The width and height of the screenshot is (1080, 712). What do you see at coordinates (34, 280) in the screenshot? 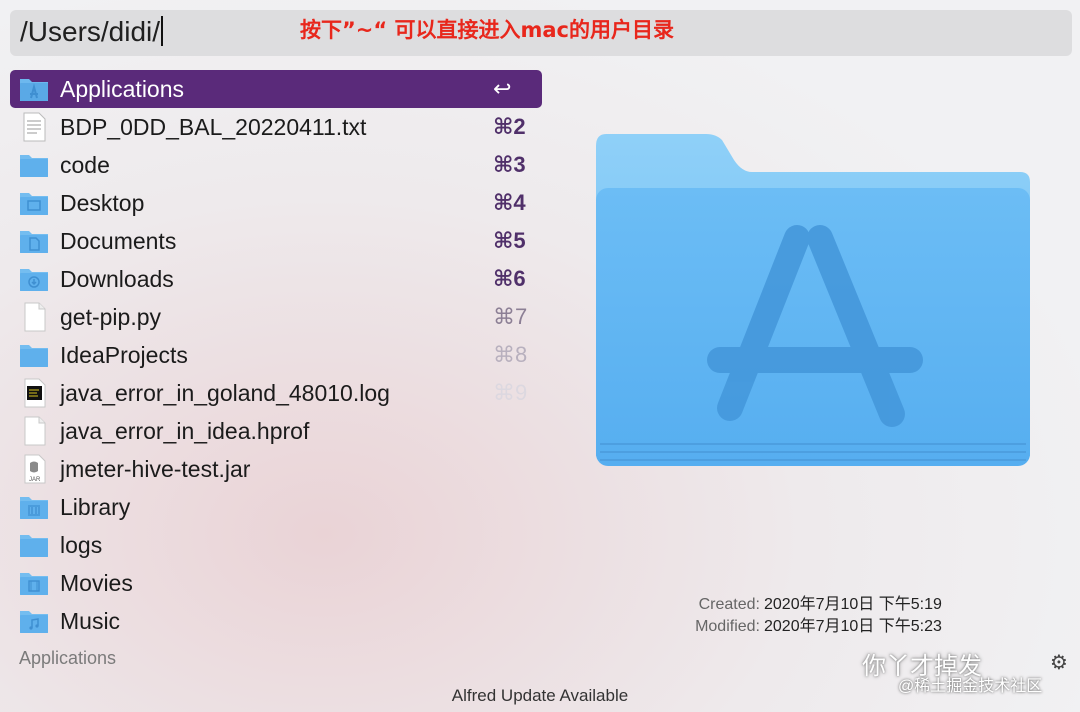
I see `downloads-folder-icon` at bounding box center [34, 280].